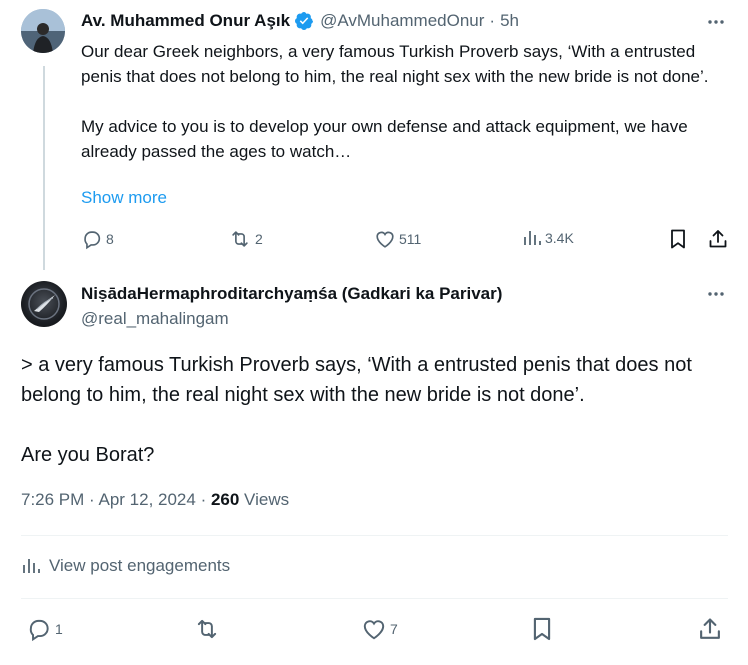 This screenshot has height=665, width=748. What do you see at coordinates (509, 21) in the screenshot?
I see `tweet-time: 5h` at bounding box center [509, 21].